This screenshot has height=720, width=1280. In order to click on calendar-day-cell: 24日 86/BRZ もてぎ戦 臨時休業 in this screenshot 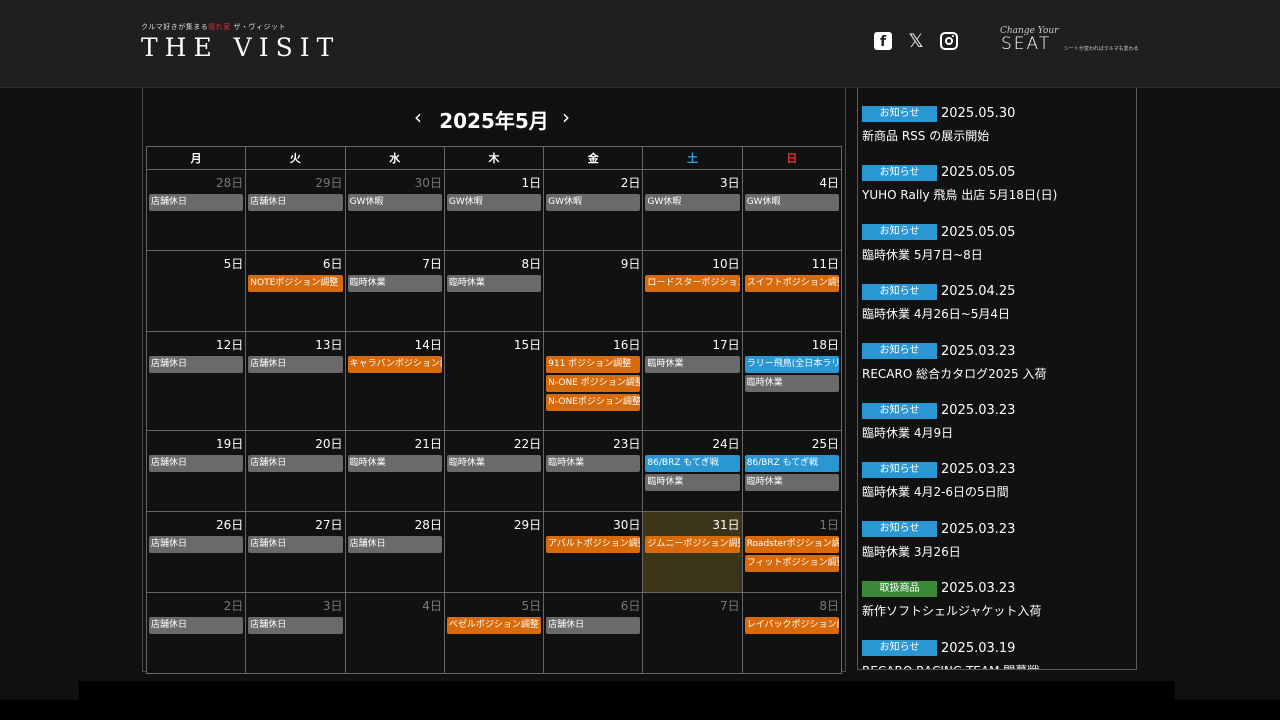, I will do `click(692, 471)`.